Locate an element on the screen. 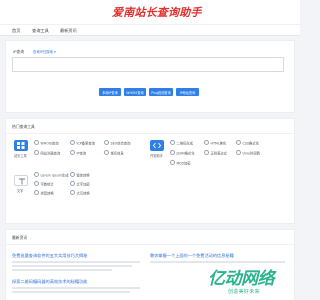 The height and width of the screenshot is (300, 320). ping-button: Ping检测查询 is located at coordinates (161, 92).